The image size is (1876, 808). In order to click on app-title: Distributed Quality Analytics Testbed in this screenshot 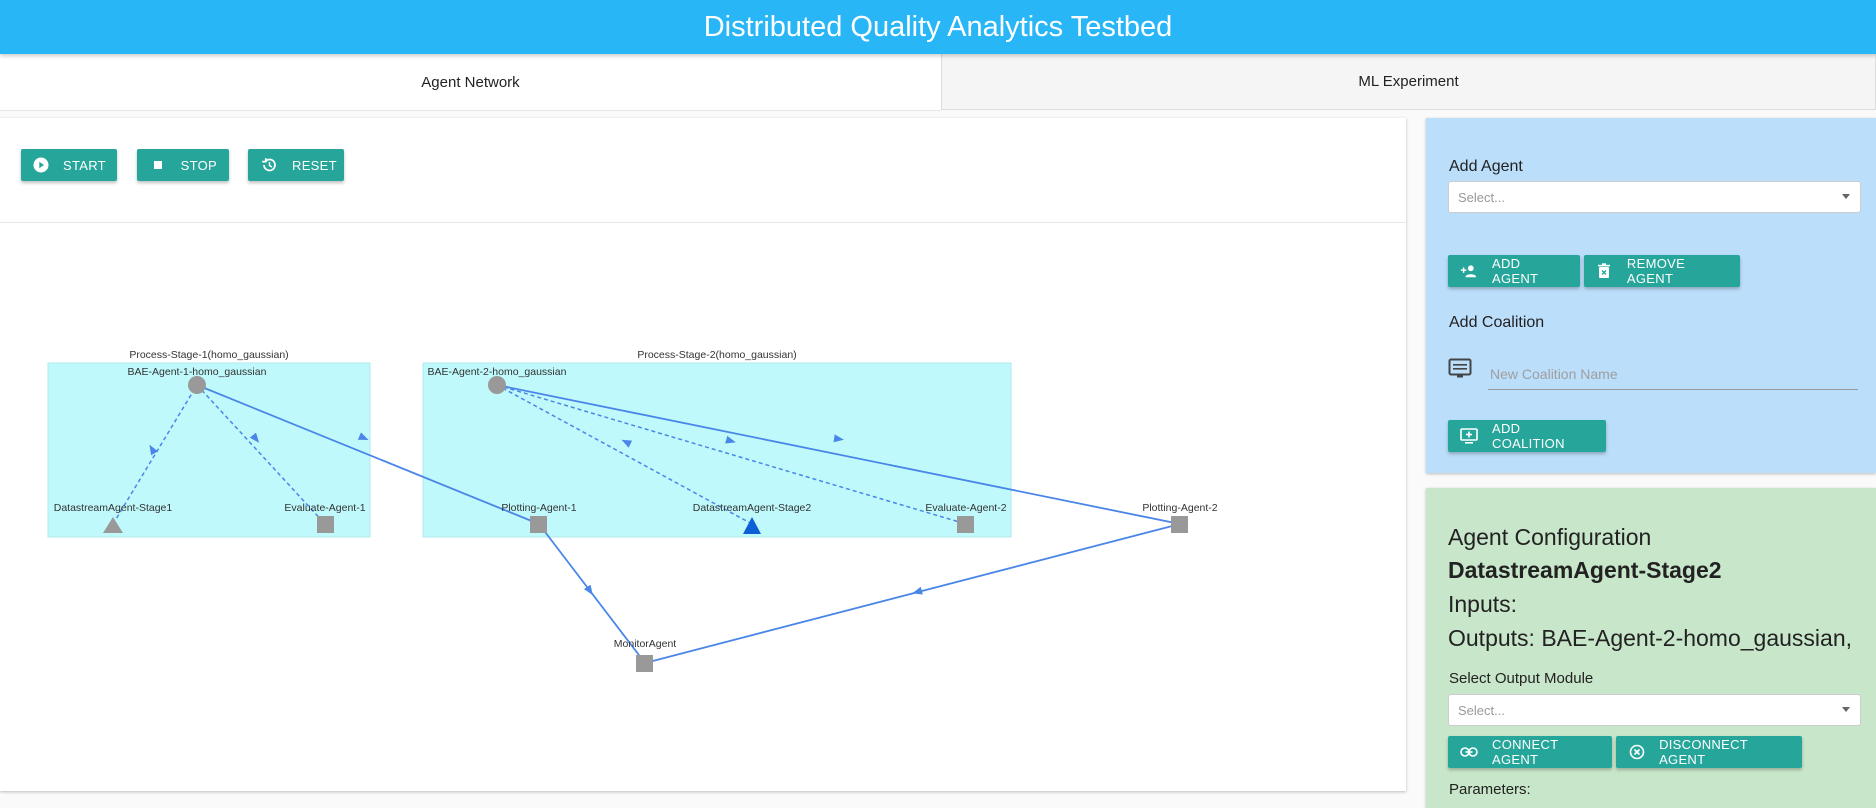, I will do `click(938, 26)`.